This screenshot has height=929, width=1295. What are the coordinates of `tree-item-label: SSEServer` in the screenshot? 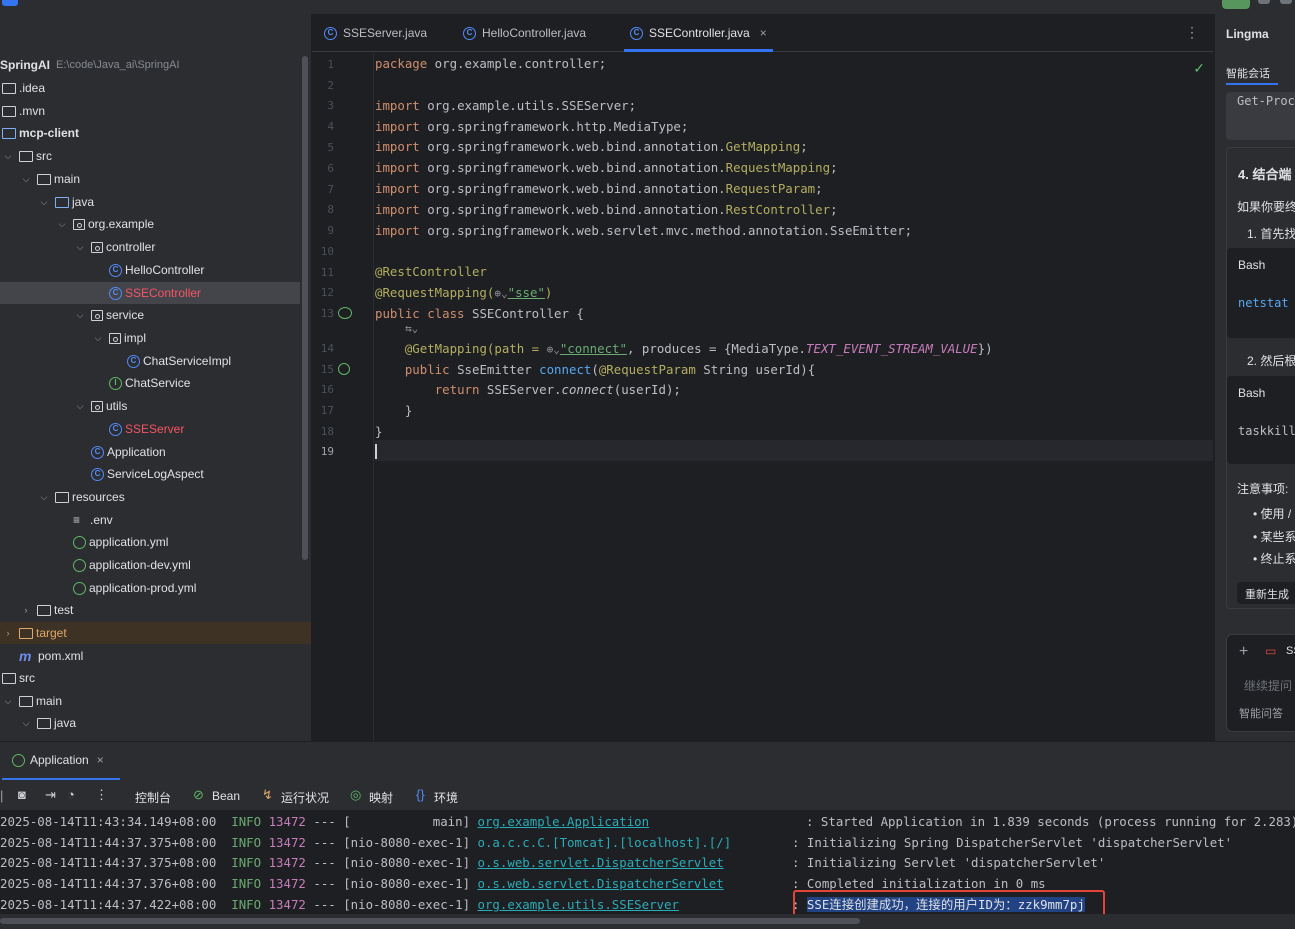 It's located at (155, 429).